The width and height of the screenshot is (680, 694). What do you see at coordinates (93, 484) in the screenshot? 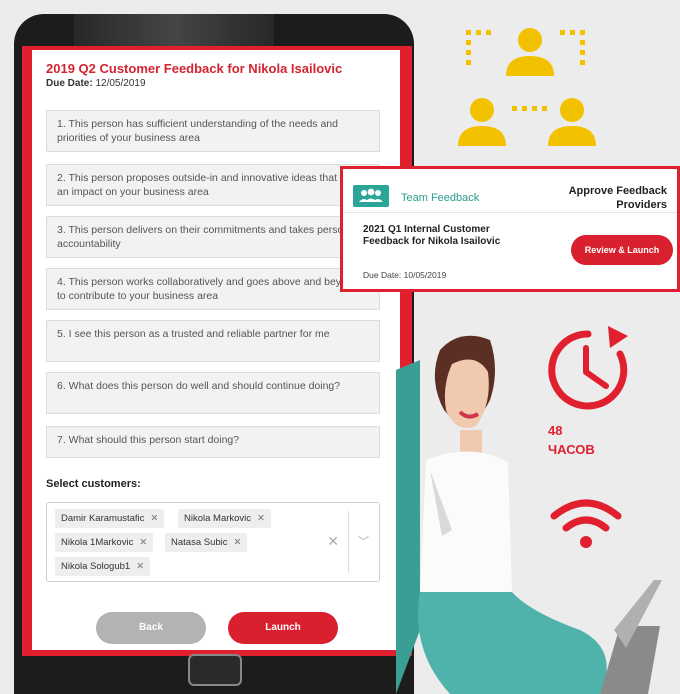
I see `select-customers-label: Select customers:` at bounding box center [93, 484].